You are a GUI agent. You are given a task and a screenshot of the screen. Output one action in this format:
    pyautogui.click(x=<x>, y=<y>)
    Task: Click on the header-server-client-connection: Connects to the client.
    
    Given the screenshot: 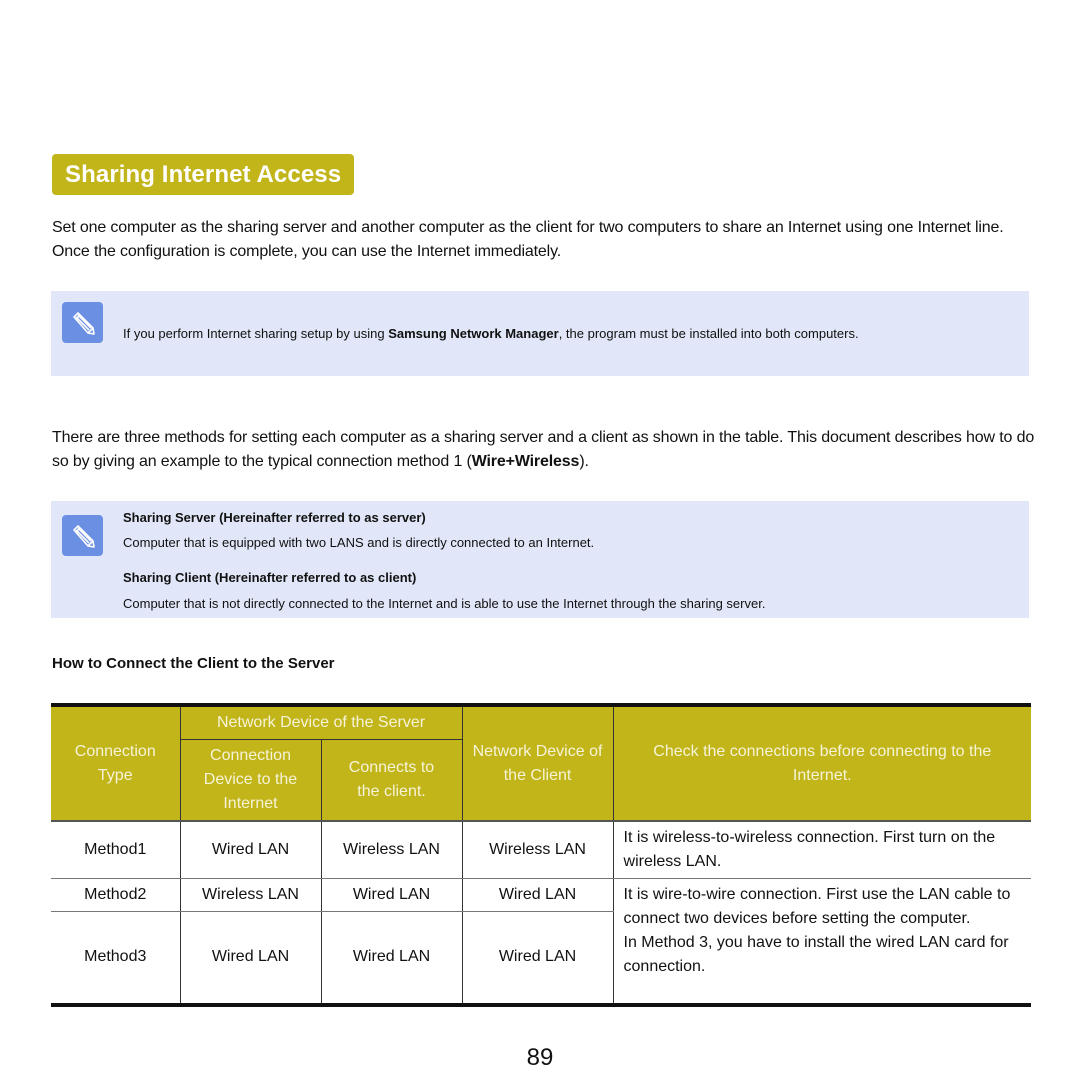 What is the action you would take?
    pyautogui.click(x=391, y=780)
    